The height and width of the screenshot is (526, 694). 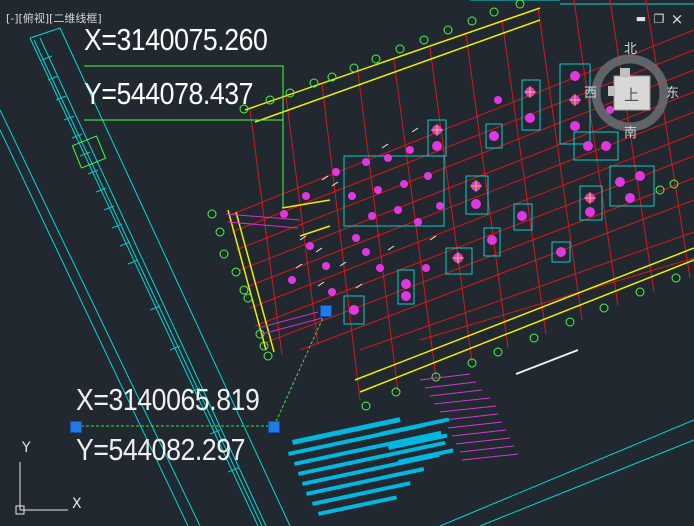 I want to click on viewcube-east: 东, so click(x=672, y=91).